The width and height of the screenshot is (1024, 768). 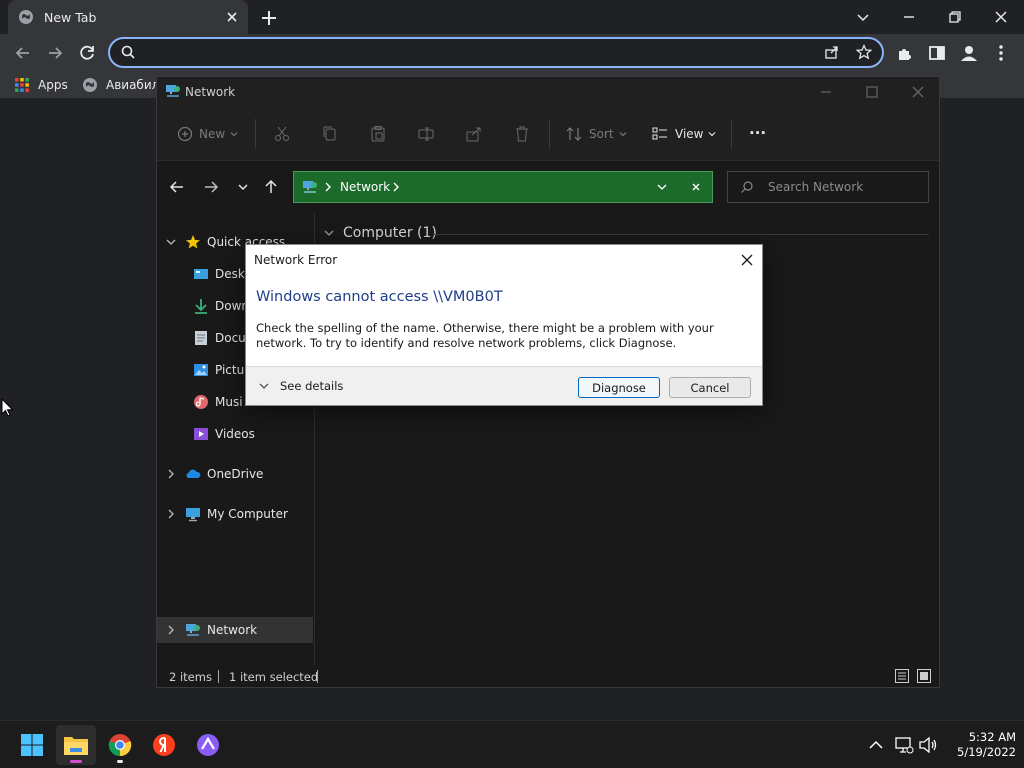 What do you see at coordinates (522, 134) in the screenshot?
I see `delete-trash-icon` at bounding box center [522, 134].